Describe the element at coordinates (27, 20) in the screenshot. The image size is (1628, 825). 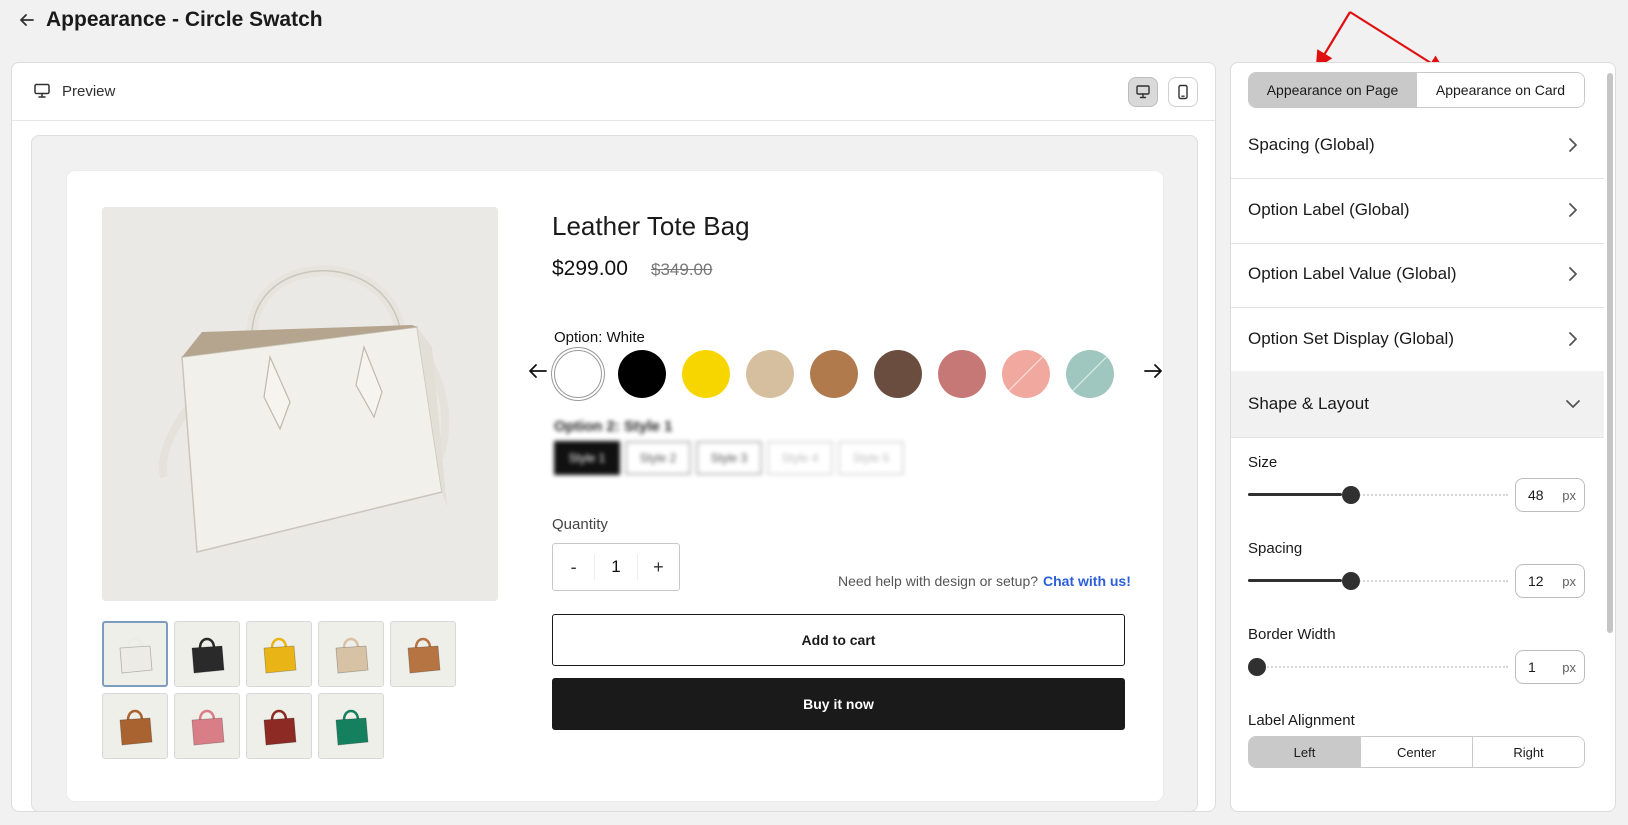
I see `back-arrow-icon` at that location.